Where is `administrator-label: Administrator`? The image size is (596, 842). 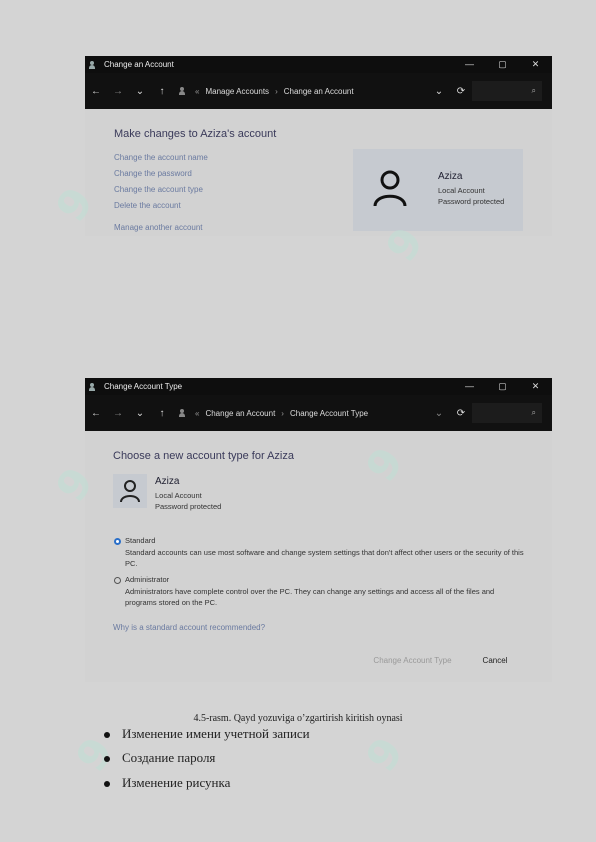
administrator-label: Administrator is located at coordinates (147, 579).